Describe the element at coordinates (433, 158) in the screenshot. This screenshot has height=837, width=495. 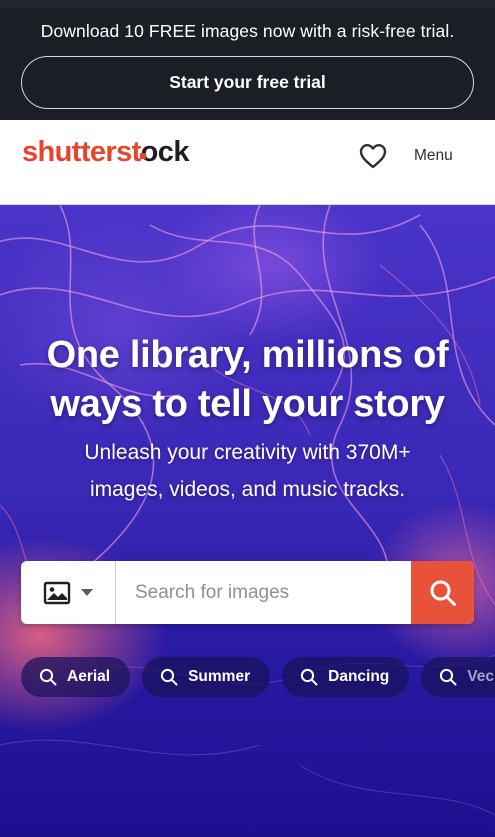
I see `menu-button: Menu` at that location.